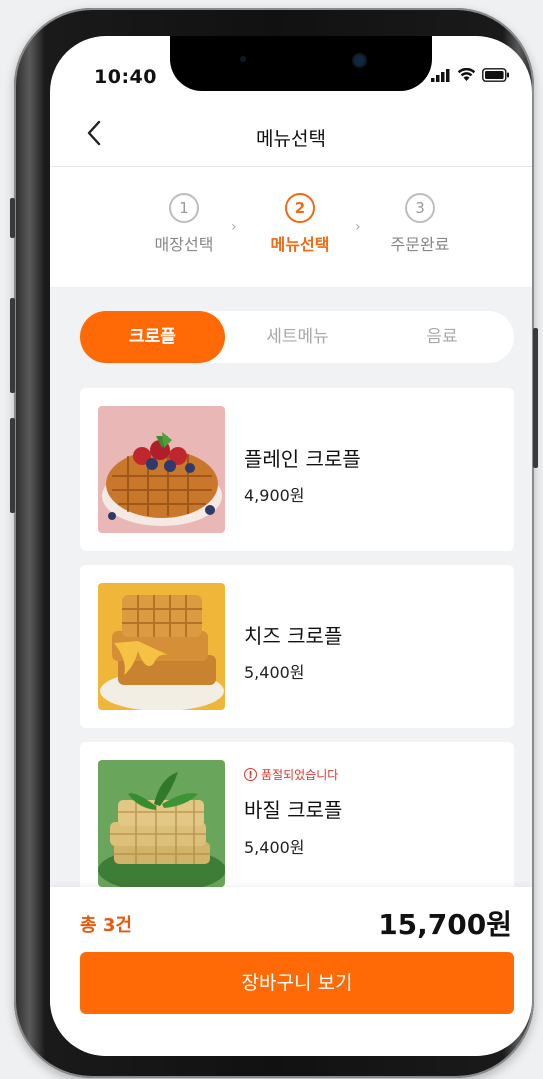  What do you see at coordinates (420, 244) in the screenshot?
I see `step-label: 주문완료` at bounding box center [420, 244].